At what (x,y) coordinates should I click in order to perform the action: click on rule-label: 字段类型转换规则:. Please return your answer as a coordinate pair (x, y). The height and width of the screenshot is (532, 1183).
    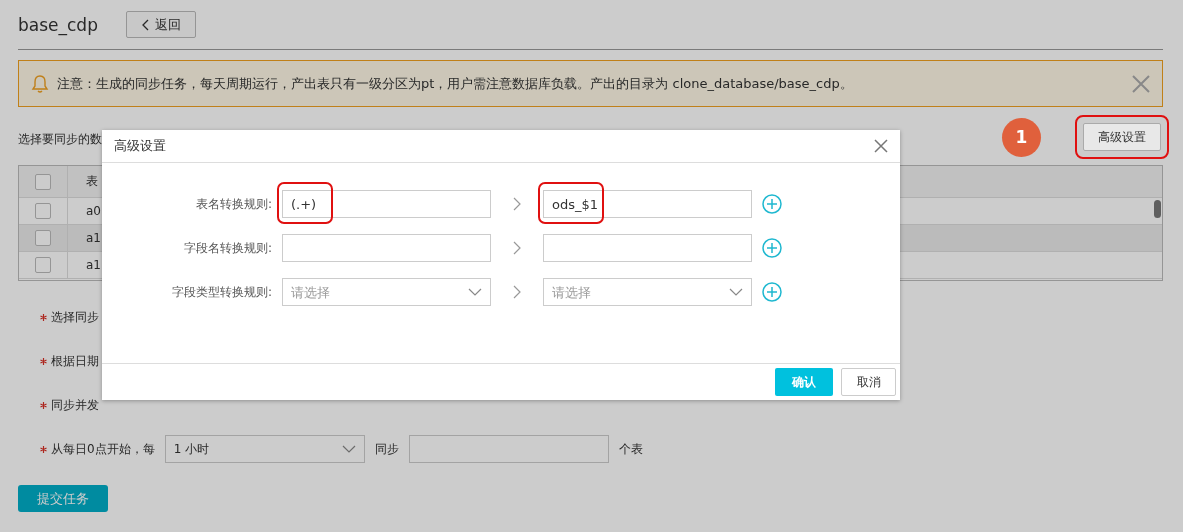
    Looking at the image, I should click on (221, 292).